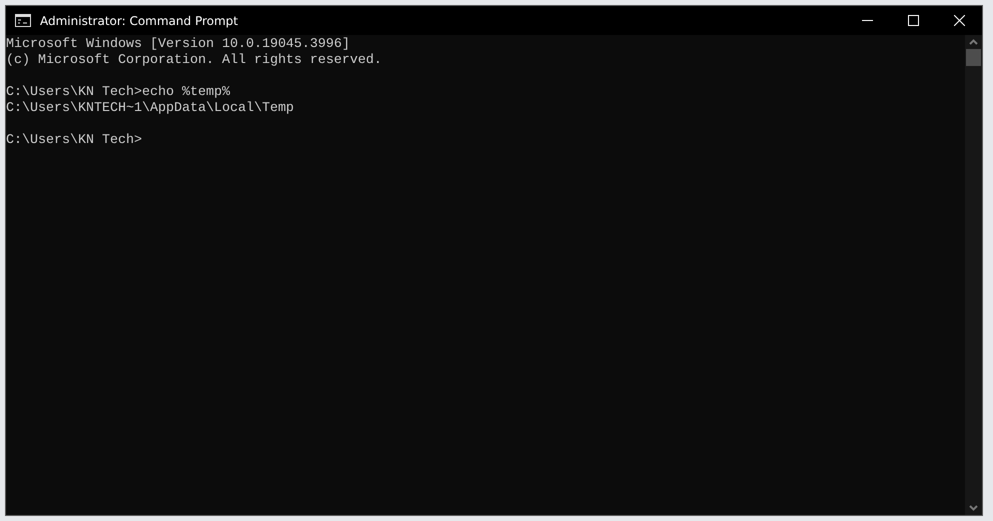  I want to click on scroll-up-icon, so click(973, 42).